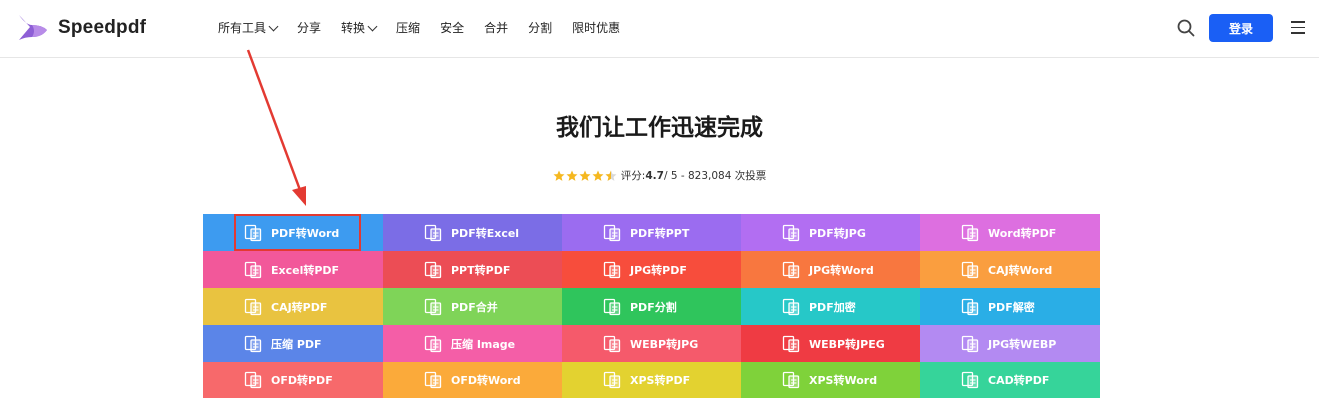 This screenshot has height=419, width=1319. Describe the element at coordinates (102, 27) in the screenshot. I see `logo-text: Speedpdf` at that location.